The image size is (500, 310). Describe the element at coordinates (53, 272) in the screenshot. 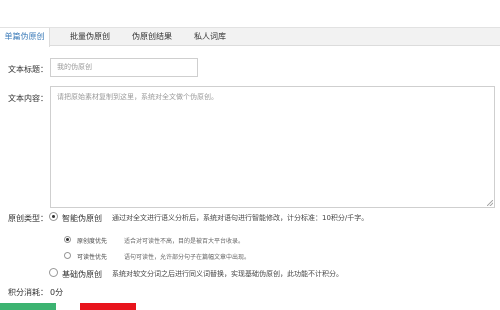

I see `basic-radio` at that location.